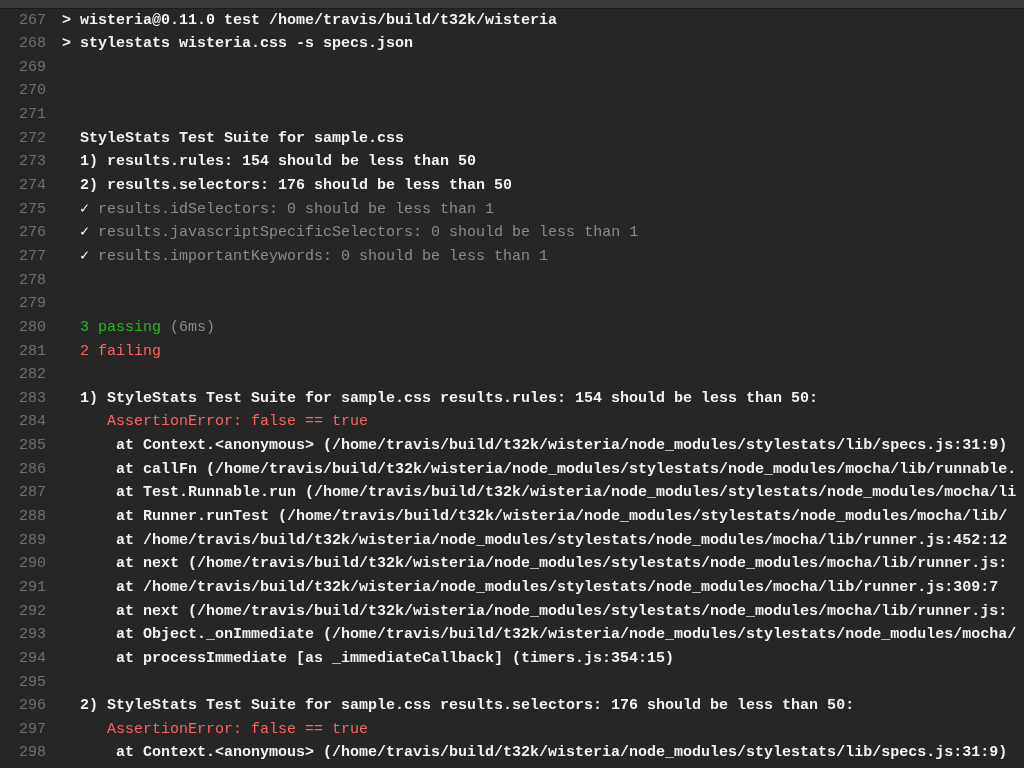 The width and height of the screenshot is (1024, 768). I want to click on line-number: 269, so click(32, 67).